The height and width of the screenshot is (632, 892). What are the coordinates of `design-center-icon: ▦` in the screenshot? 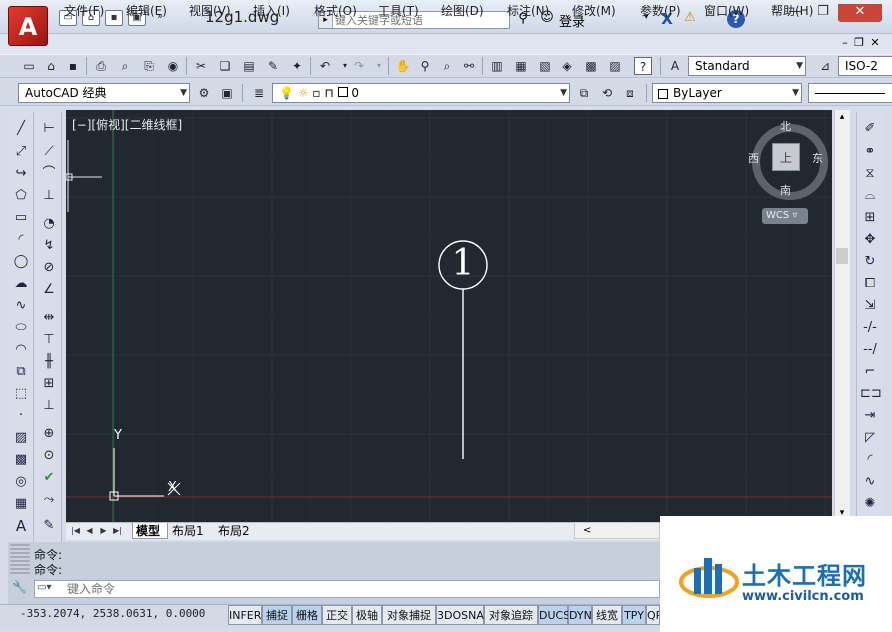 It's located at (521, 66).